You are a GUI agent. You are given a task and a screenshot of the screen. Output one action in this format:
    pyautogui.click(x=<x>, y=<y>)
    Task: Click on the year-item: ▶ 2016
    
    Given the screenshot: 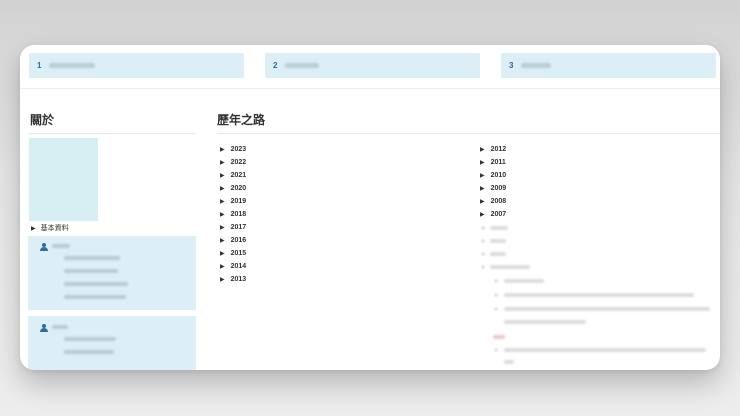 What is the action you would take?
    pyautogui.click(x=233, y=240)
    